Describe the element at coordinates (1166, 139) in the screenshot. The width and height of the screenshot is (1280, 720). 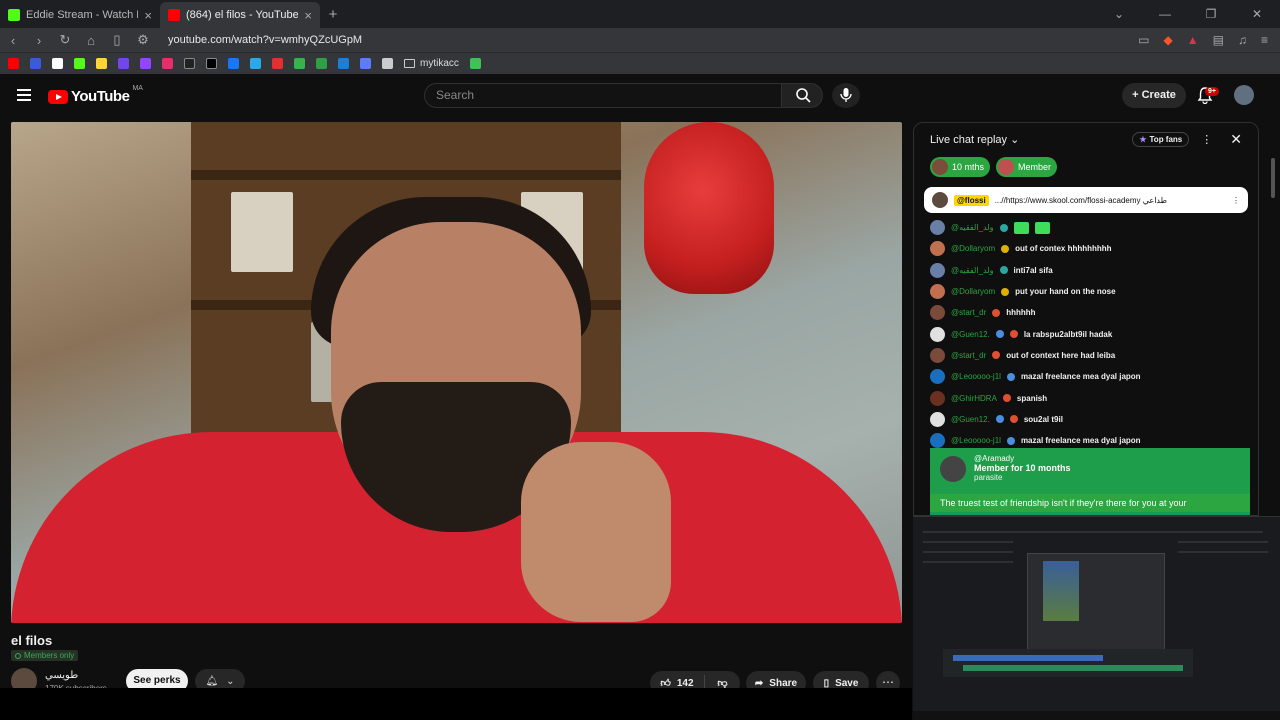
I see `top-fans-label: Top fans` at that location.